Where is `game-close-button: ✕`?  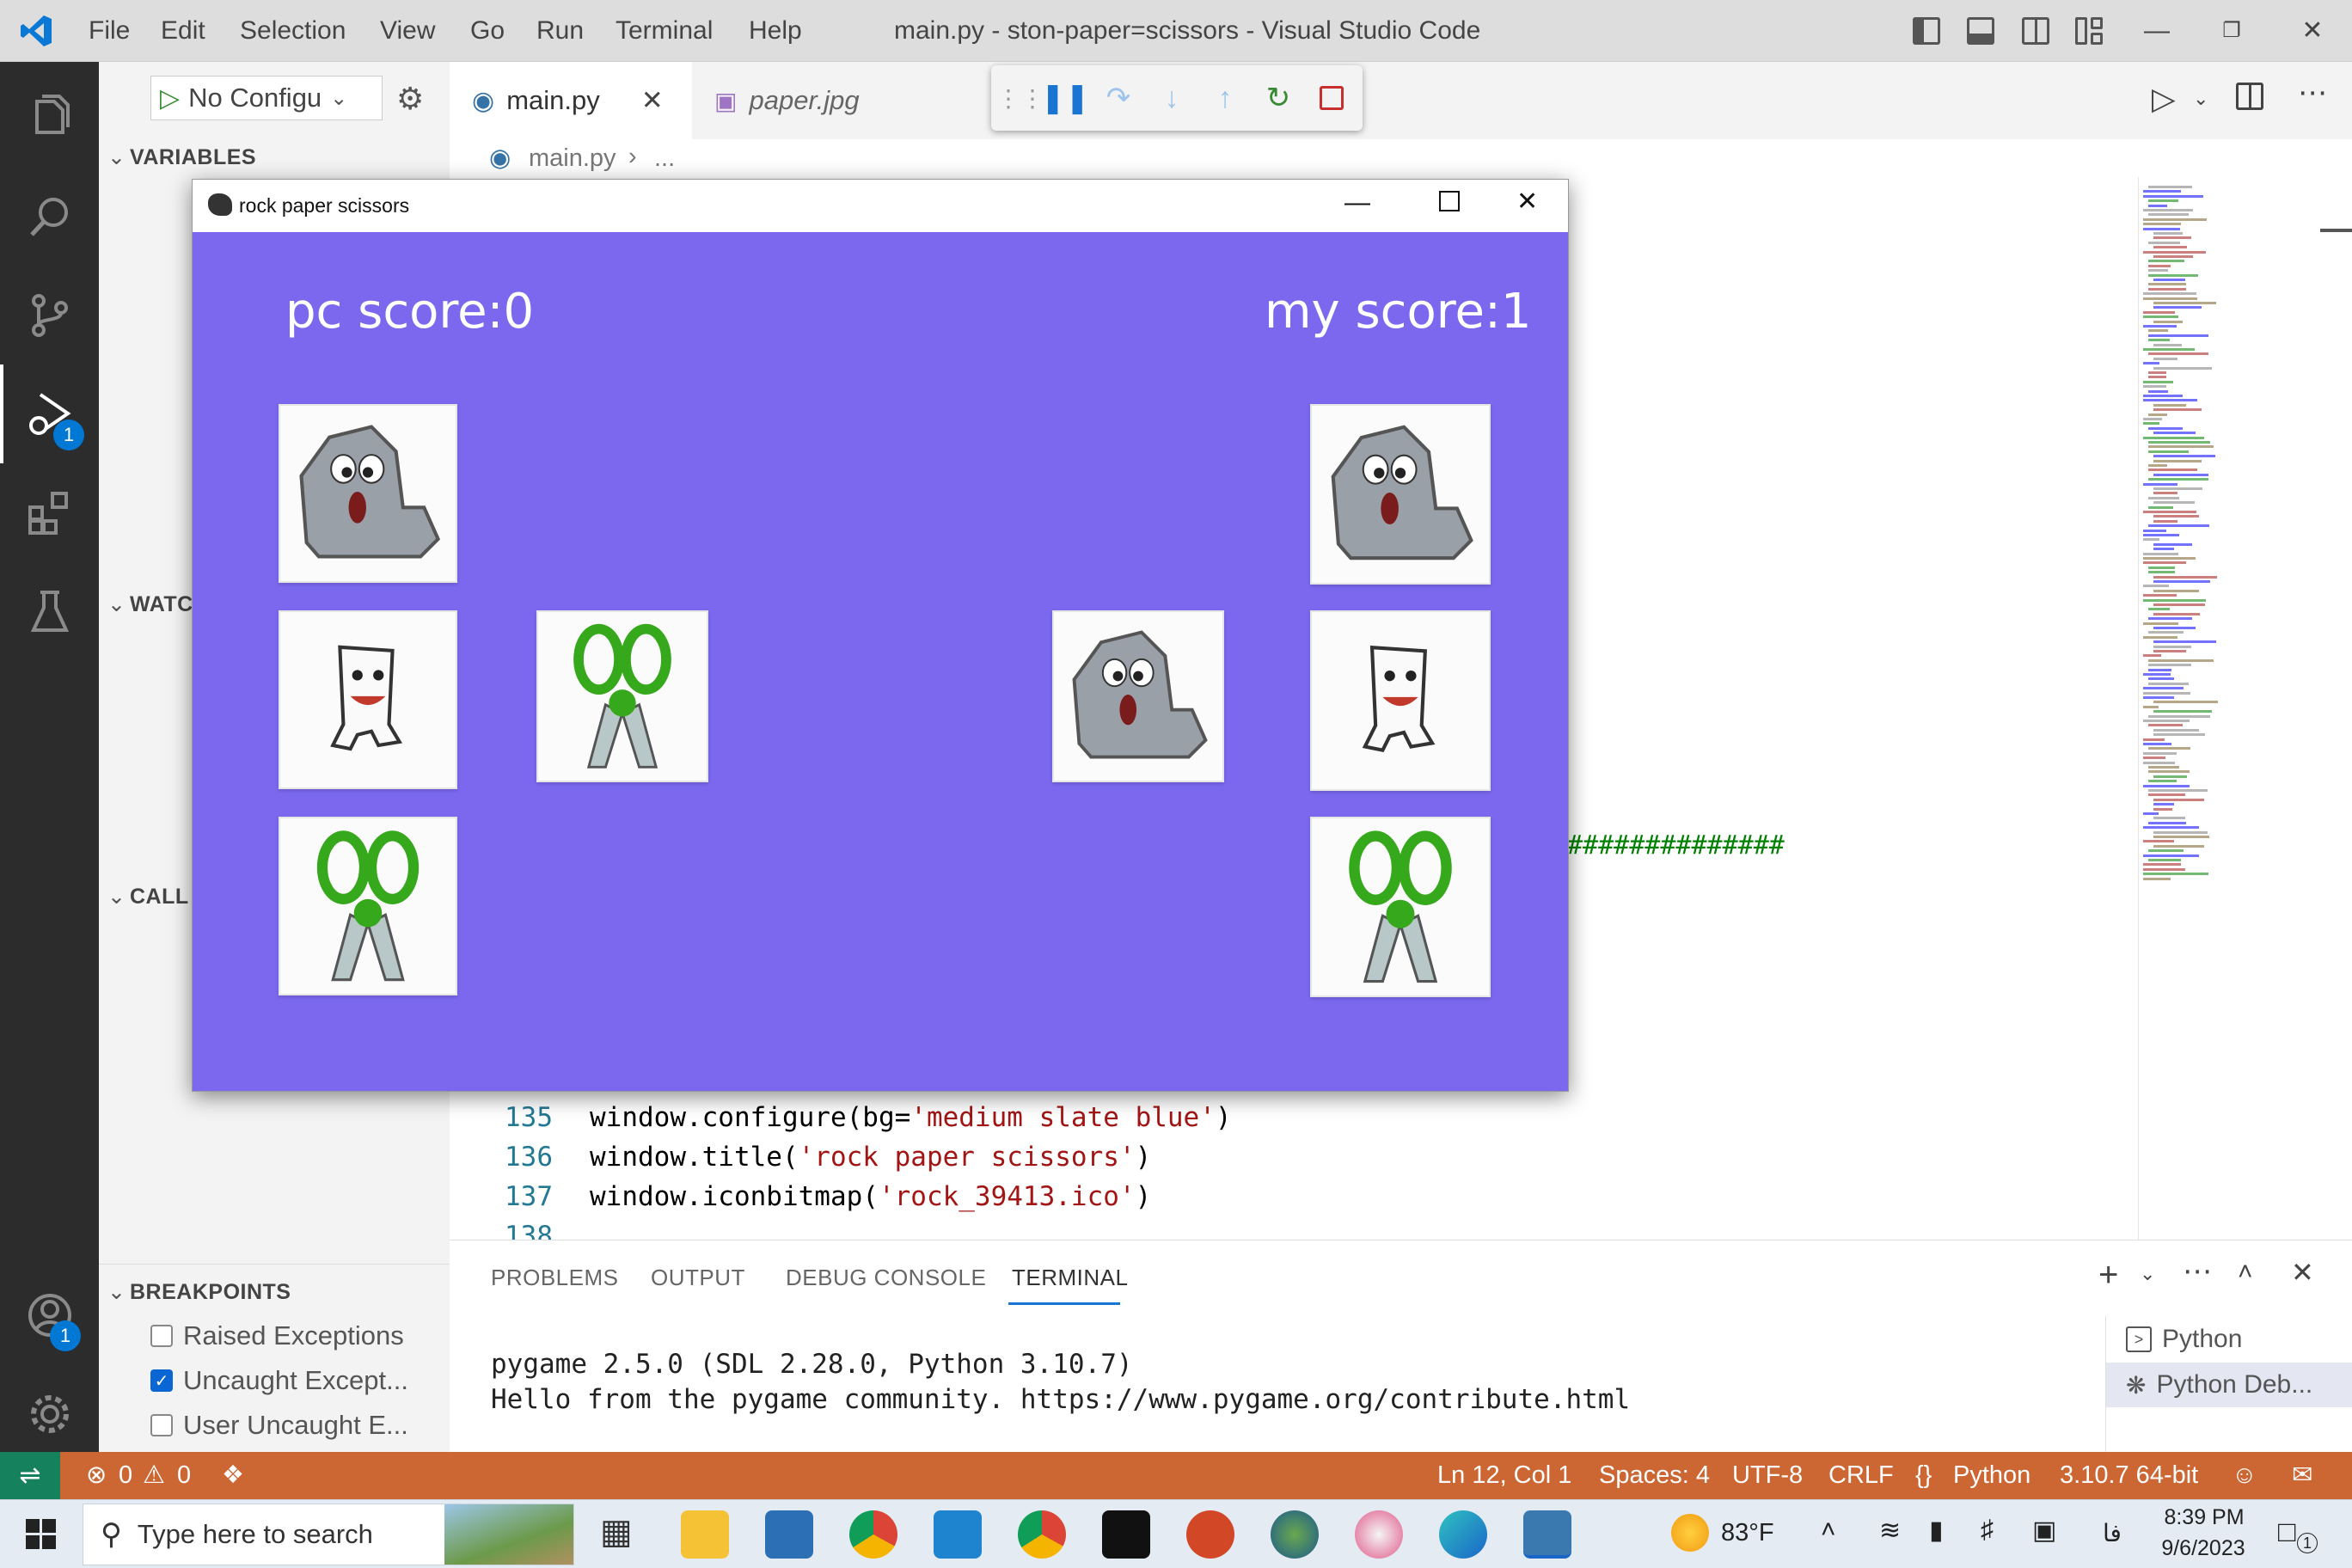
game-close-button: ✕ is located at coordinates (1527, 202).